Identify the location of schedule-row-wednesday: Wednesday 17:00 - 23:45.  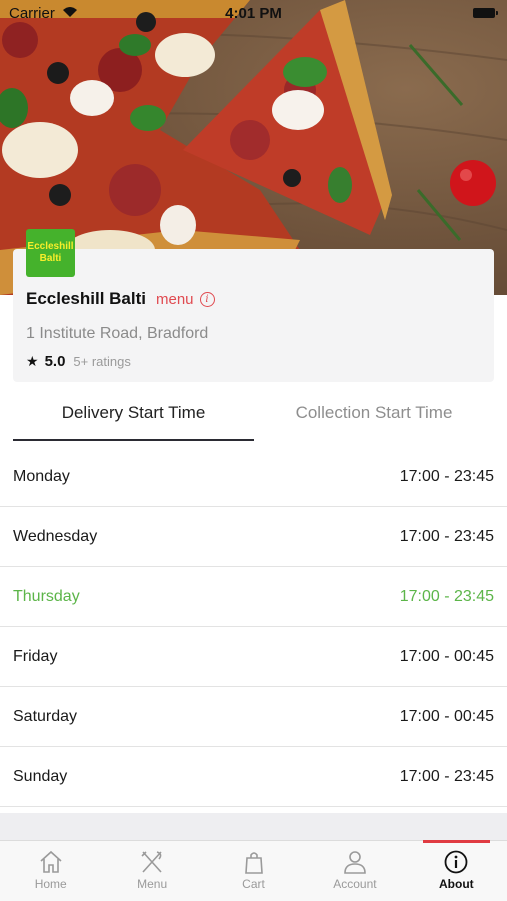
(253, 537).